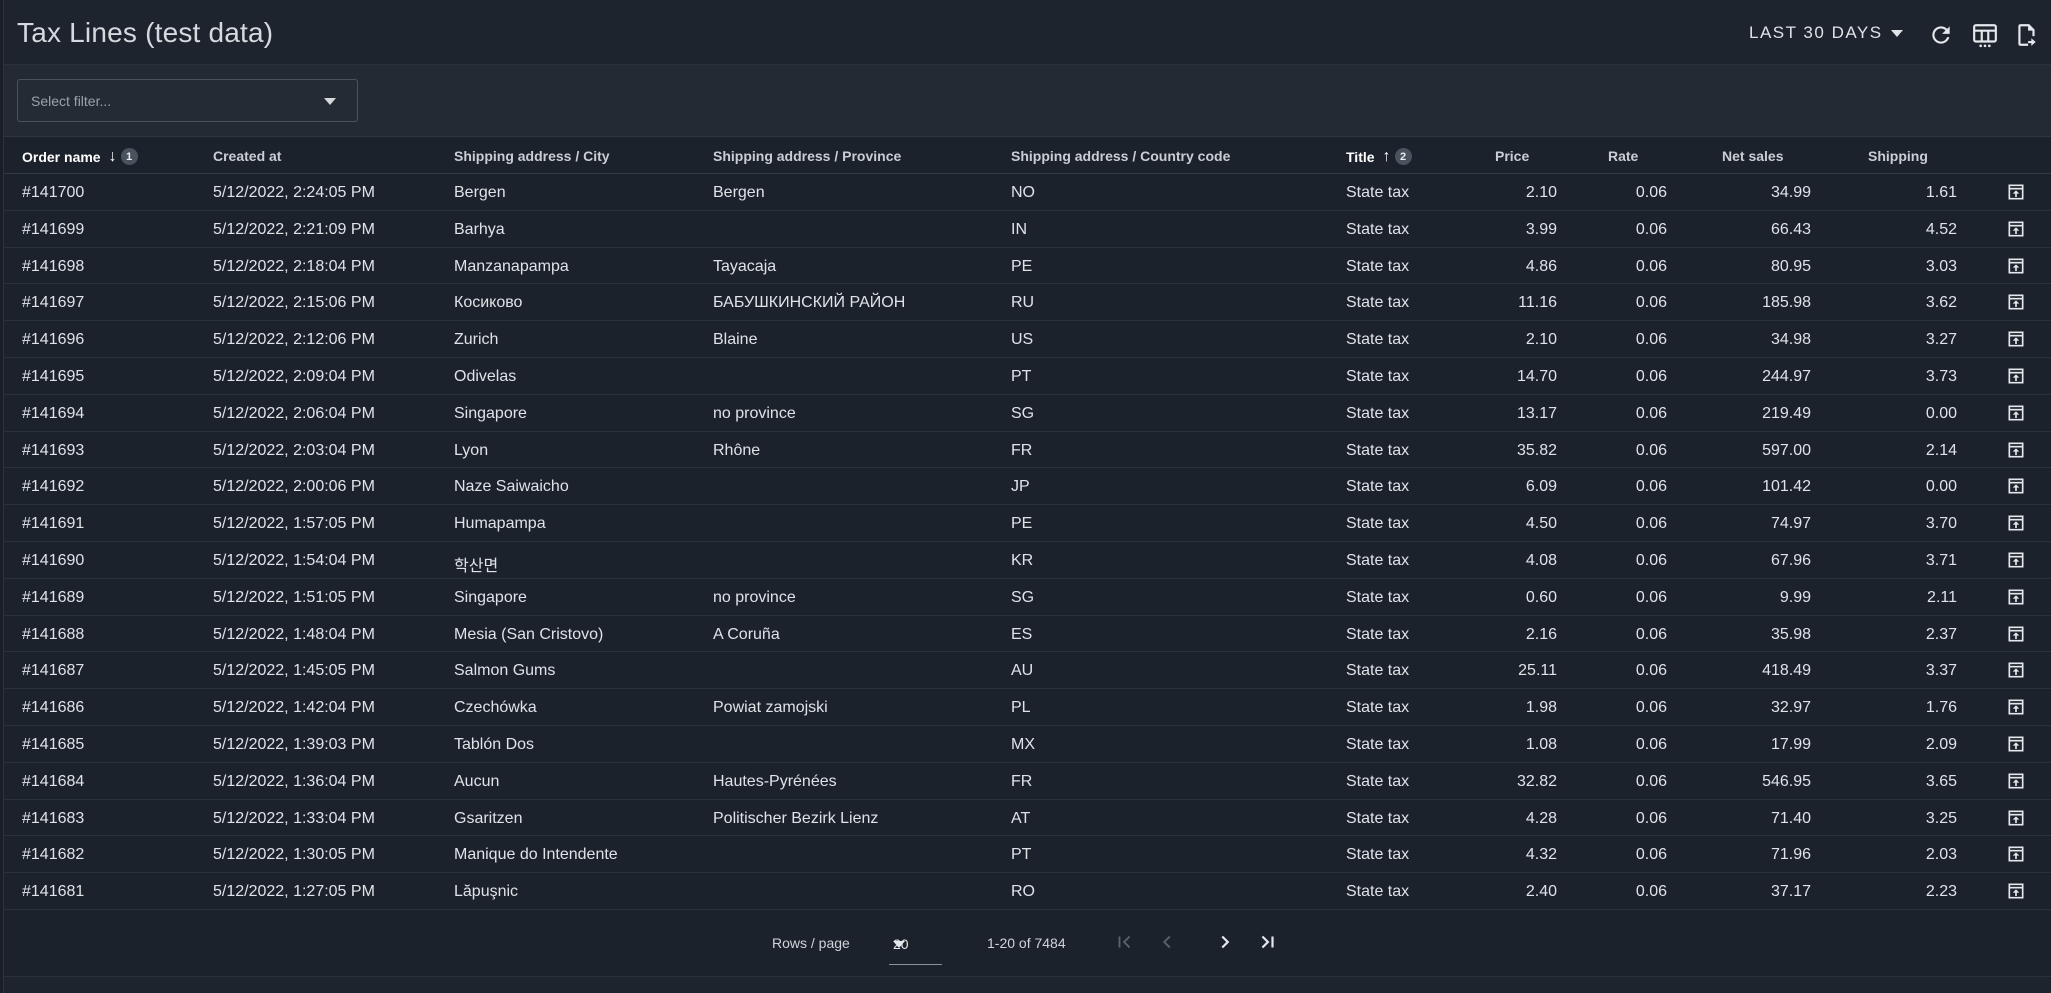  I want to click on column-header-net-sales: Net sales, so click(1752, 156).